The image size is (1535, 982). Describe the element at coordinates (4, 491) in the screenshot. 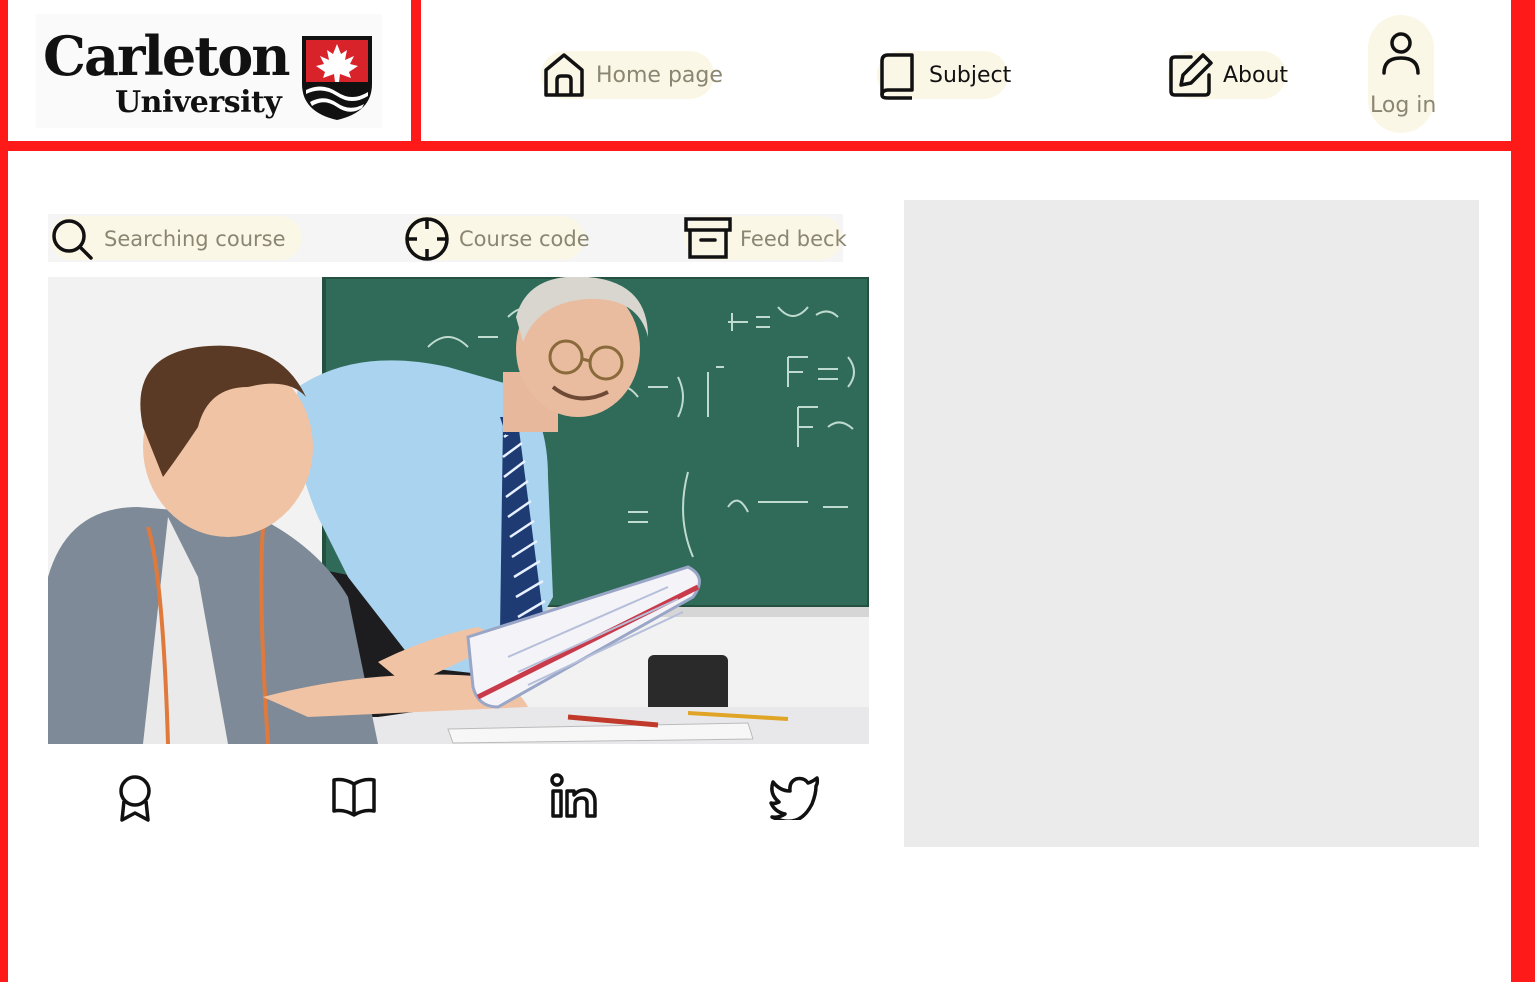

I see `frame-left-border` at that location.